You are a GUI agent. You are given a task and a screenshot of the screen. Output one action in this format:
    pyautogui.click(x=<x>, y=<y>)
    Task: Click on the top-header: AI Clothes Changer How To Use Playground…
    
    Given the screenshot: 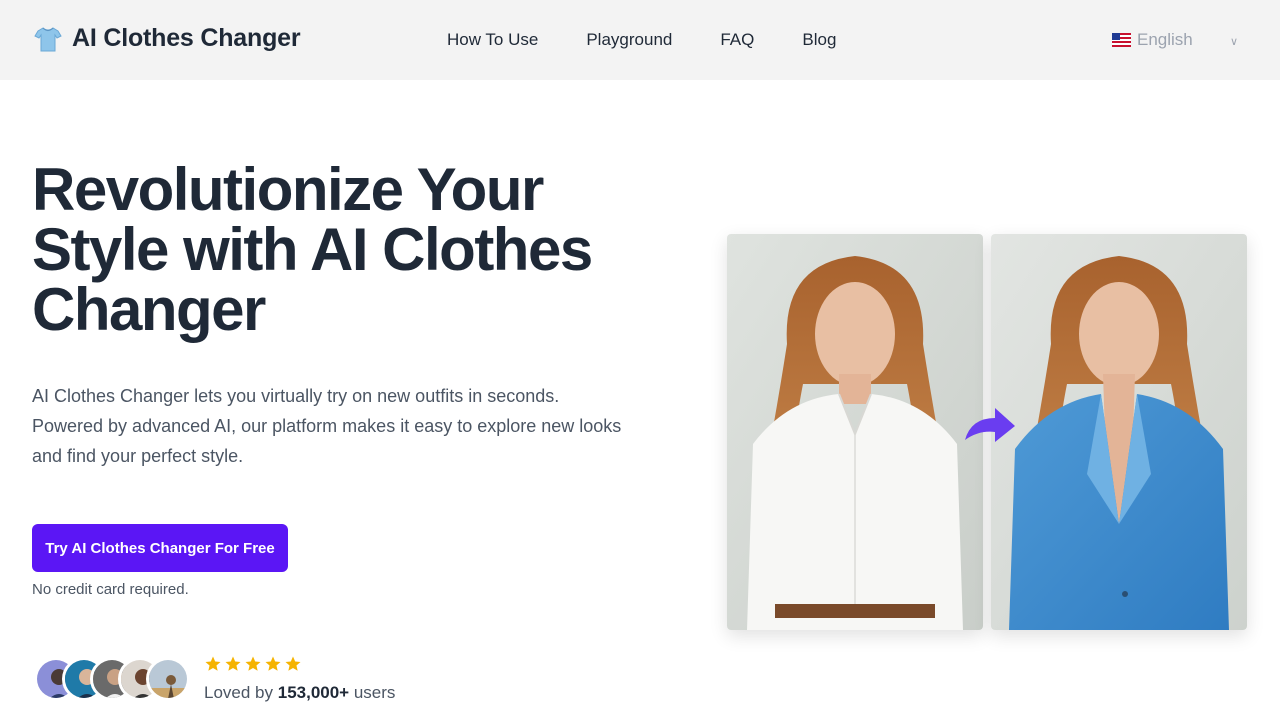 What is the action you would take?
    pyautogui.click(x=640, y=40)
    